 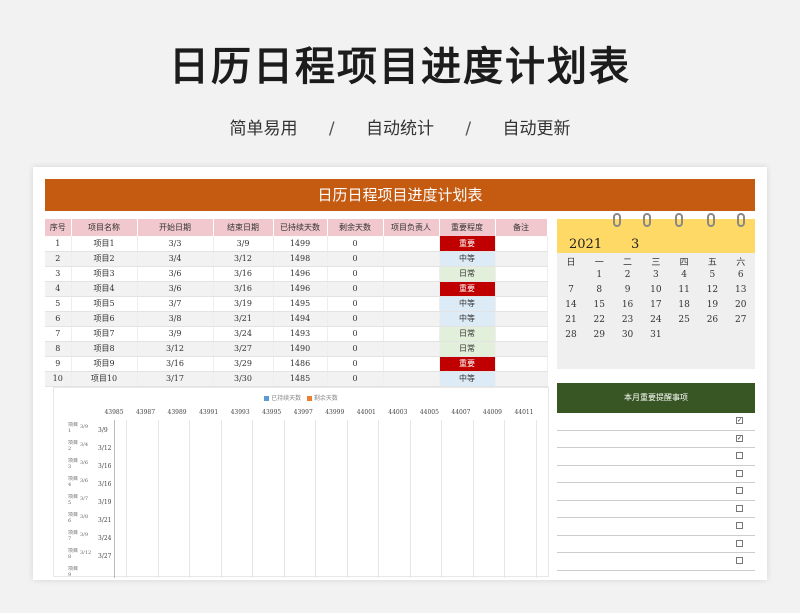 What do you see at coordinates (175, 349) in the screenshot?
I see `cell-start: 3/12` at bounding box center [175, 349].